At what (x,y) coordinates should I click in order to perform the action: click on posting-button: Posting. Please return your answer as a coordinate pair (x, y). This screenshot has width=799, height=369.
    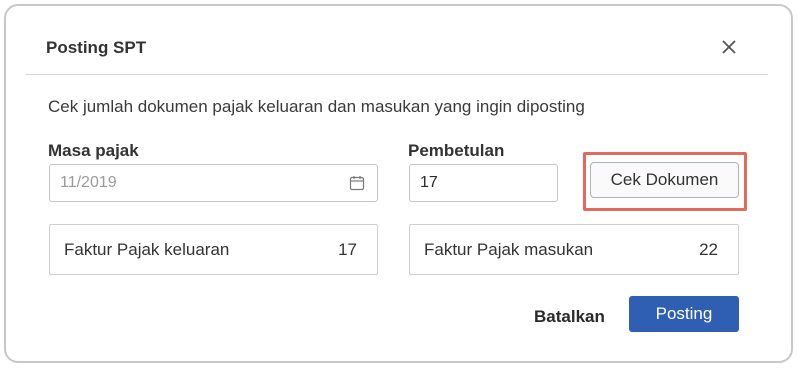
    Looking at the image, I should click on (684, 314).